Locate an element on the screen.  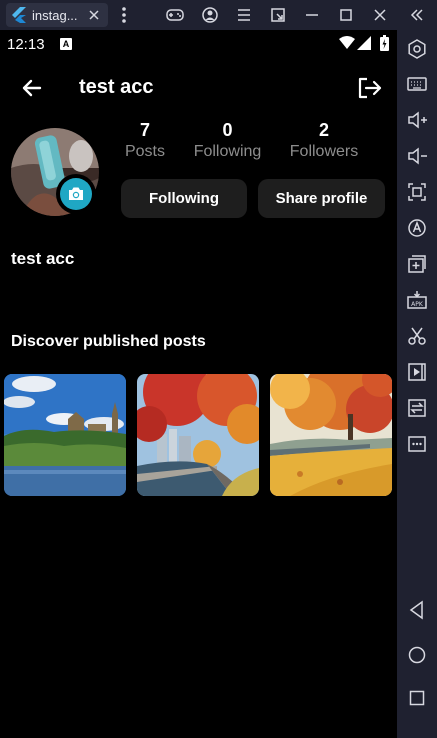
stat-label: Posts is located at coordinates (144, 151).